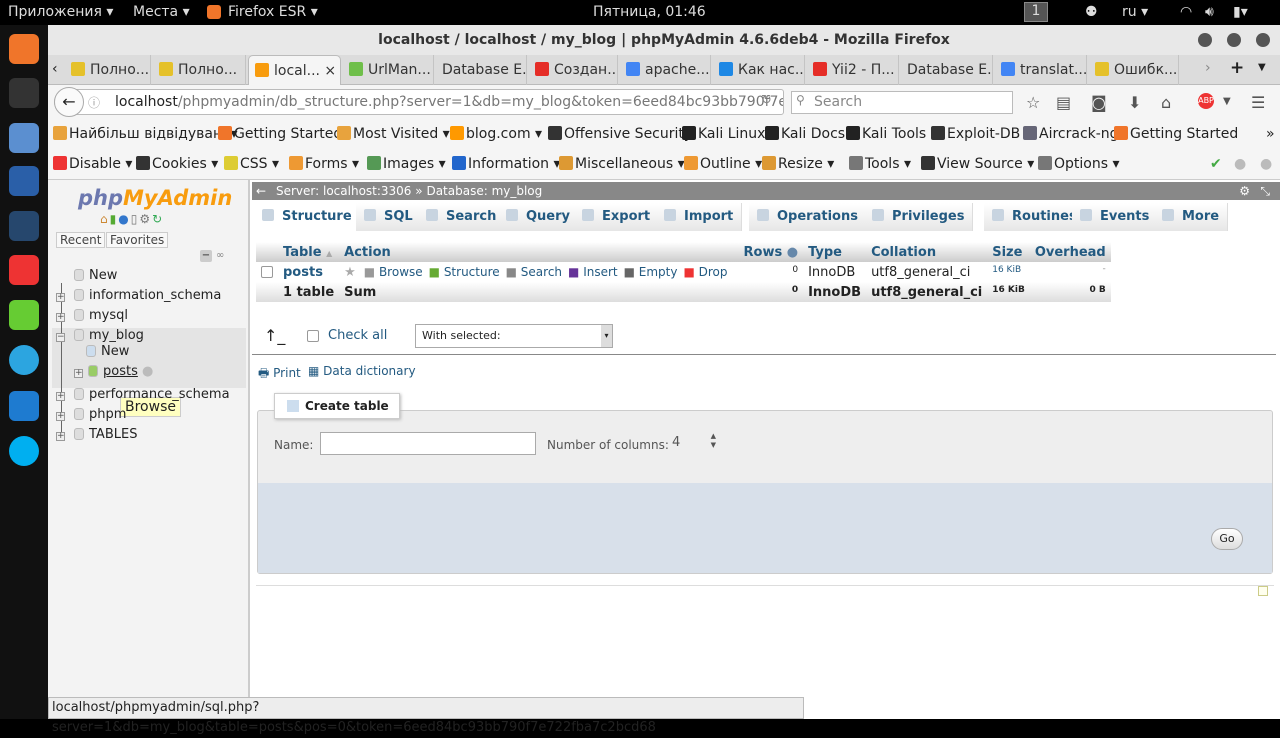  Describe the element at coordinates (328, 71) in the screenshot. I see `close-tab-icon: ×` at that location.